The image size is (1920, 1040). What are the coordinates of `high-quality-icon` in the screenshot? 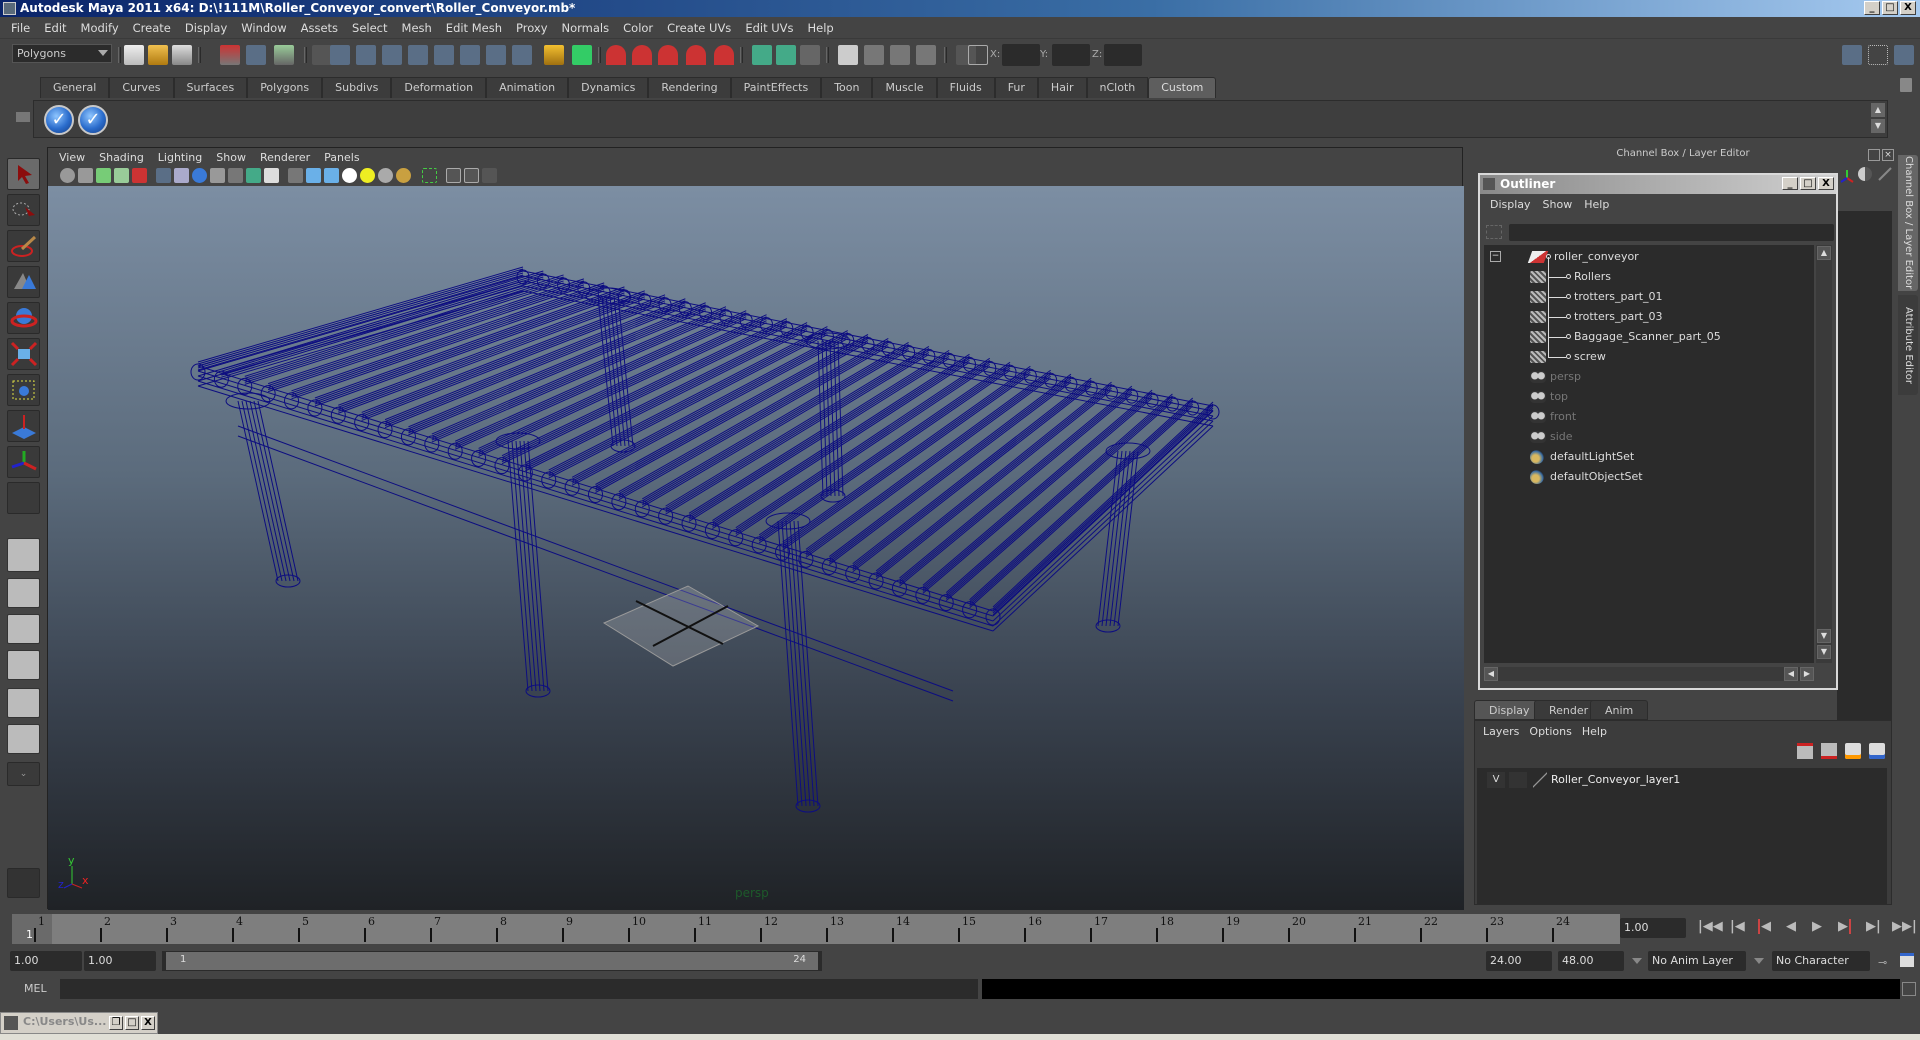 It's located at (403, 175).